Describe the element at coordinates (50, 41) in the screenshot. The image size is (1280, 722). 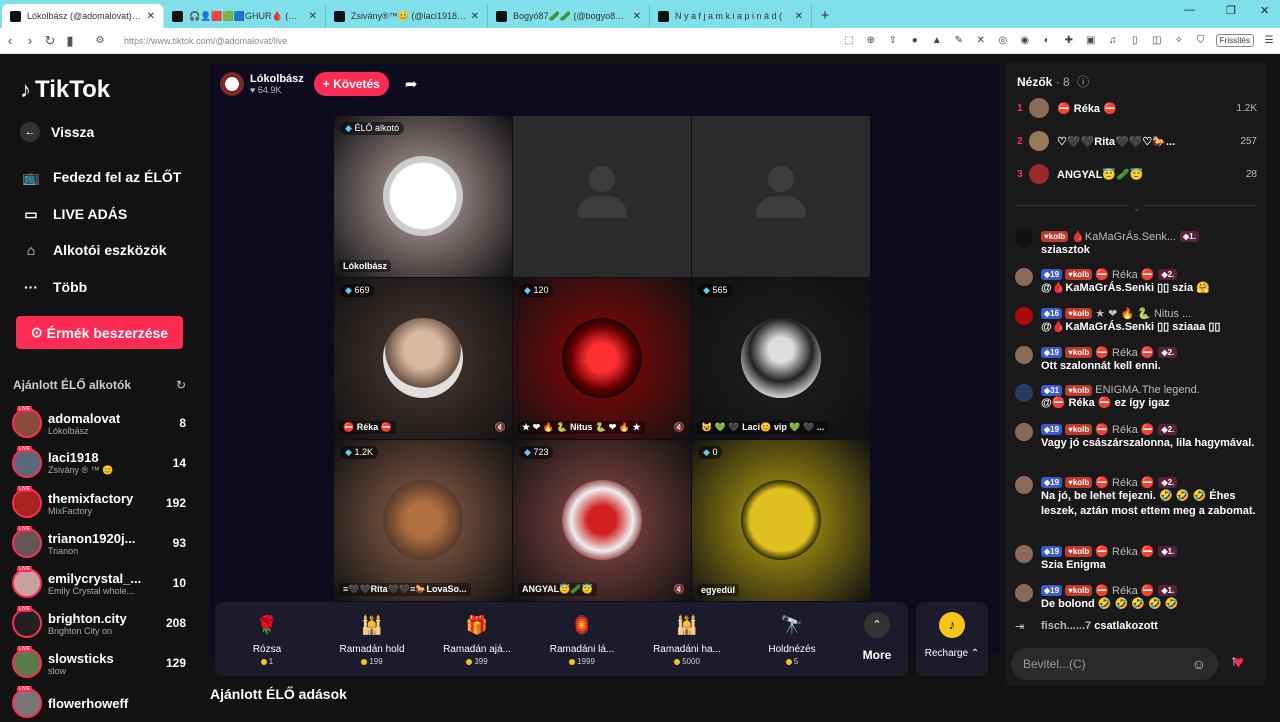
I see `reload-icon: ↻` at that location.